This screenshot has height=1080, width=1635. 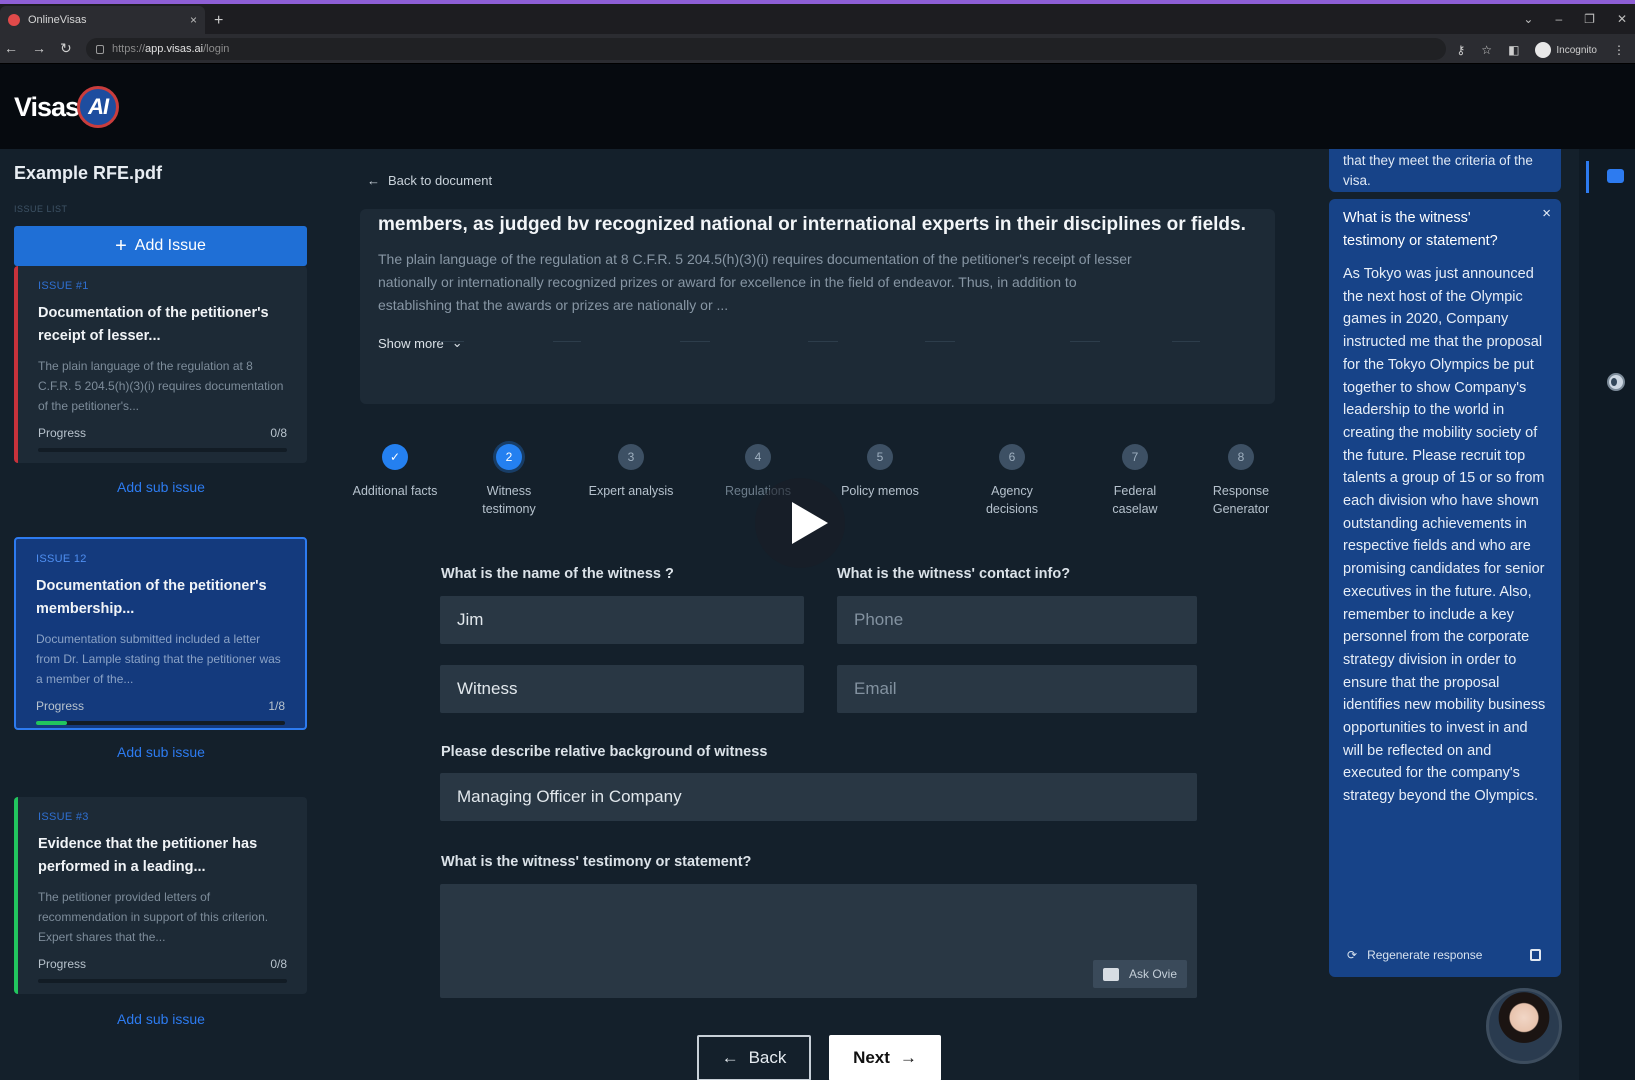 What do you see at coordinates (1241, 481) in the screenshot?
I see `step-response-generator: 8 Response Generator` at bounding box center [1241, 481].